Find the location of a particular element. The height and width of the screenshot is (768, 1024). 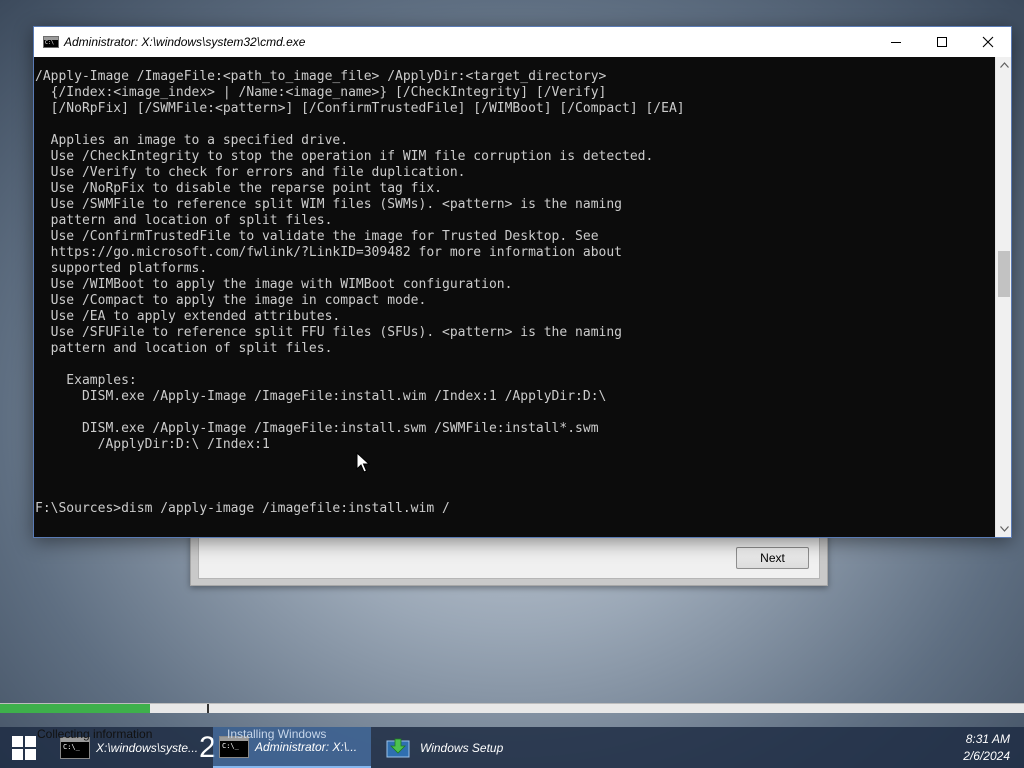

minimize-button is located at coordinates (896, 42).